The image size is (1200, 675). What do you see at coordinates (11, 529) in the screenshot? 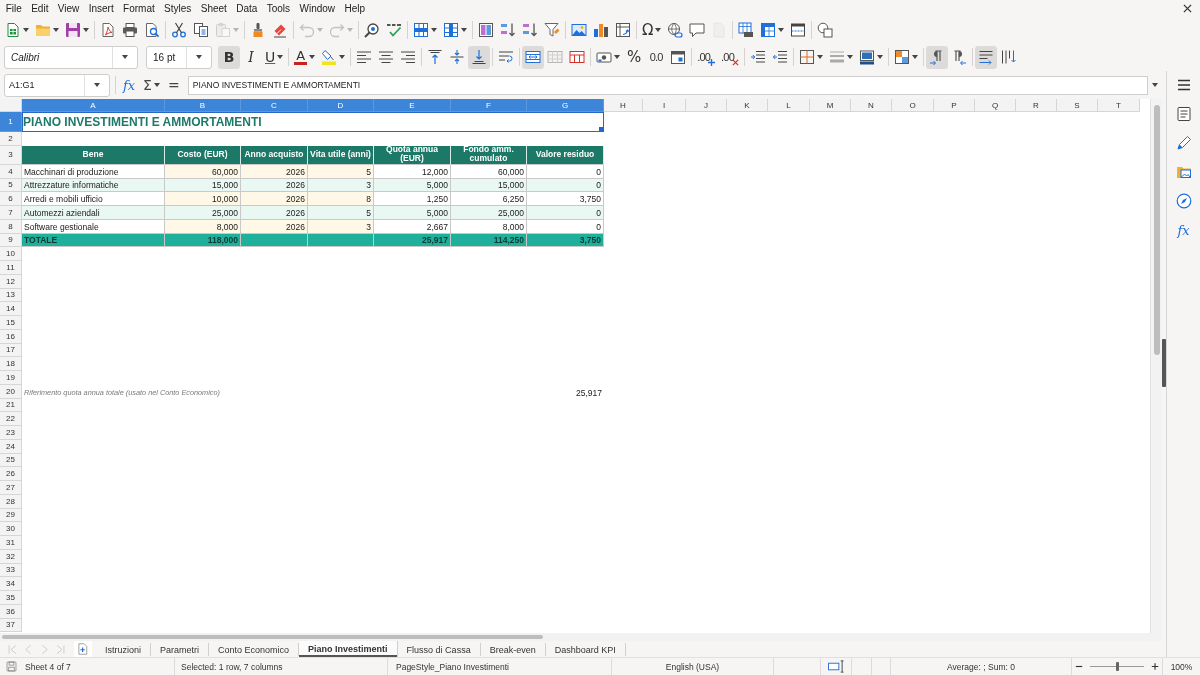
I see `row-header: 30` at bounding box center [11, 529].